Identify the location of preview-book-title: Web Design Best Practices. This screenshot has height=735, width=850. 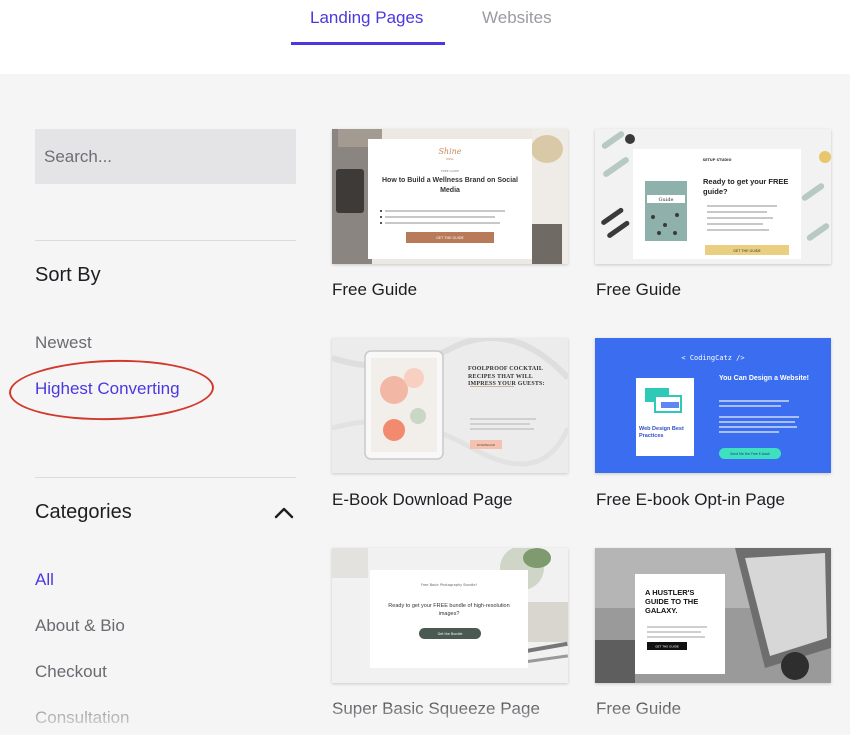
(661, 432).